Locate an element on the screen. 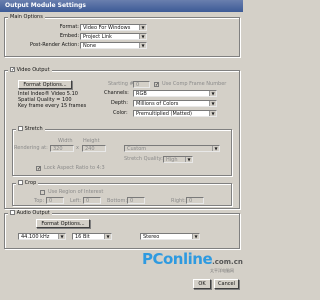 This screenshot has width=320, height=300. starting-number-label: Starting #: is located at coordinates (122, 84).